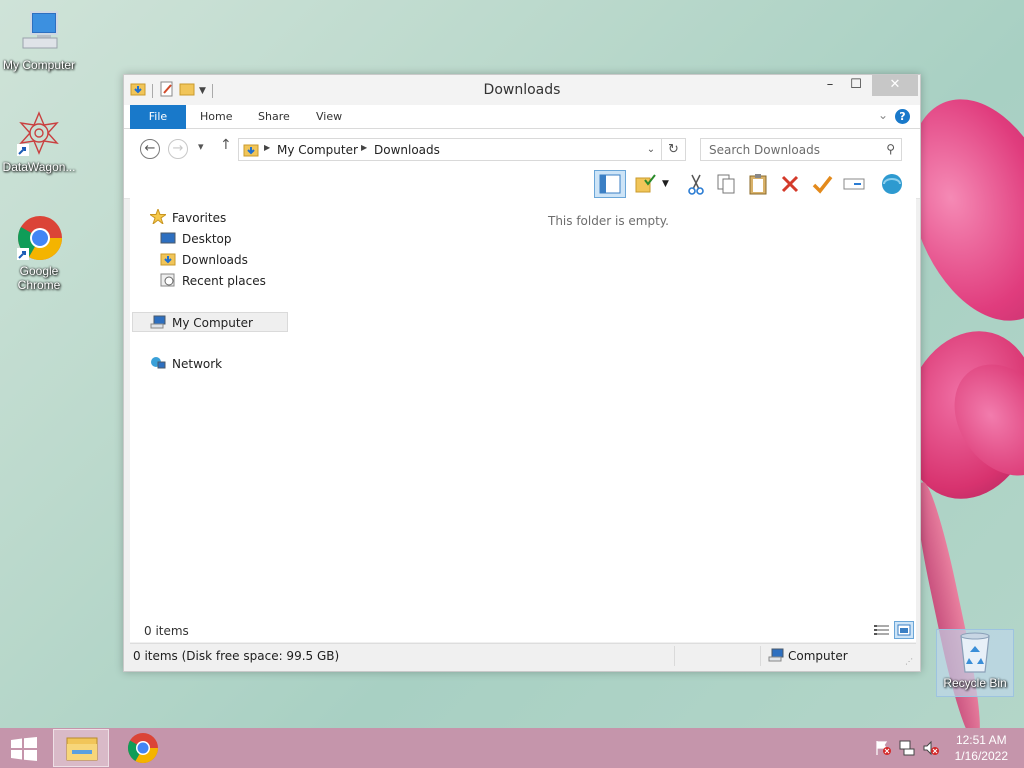  I want to click on resize-grip-icon: ⋰, so click(909, 661).